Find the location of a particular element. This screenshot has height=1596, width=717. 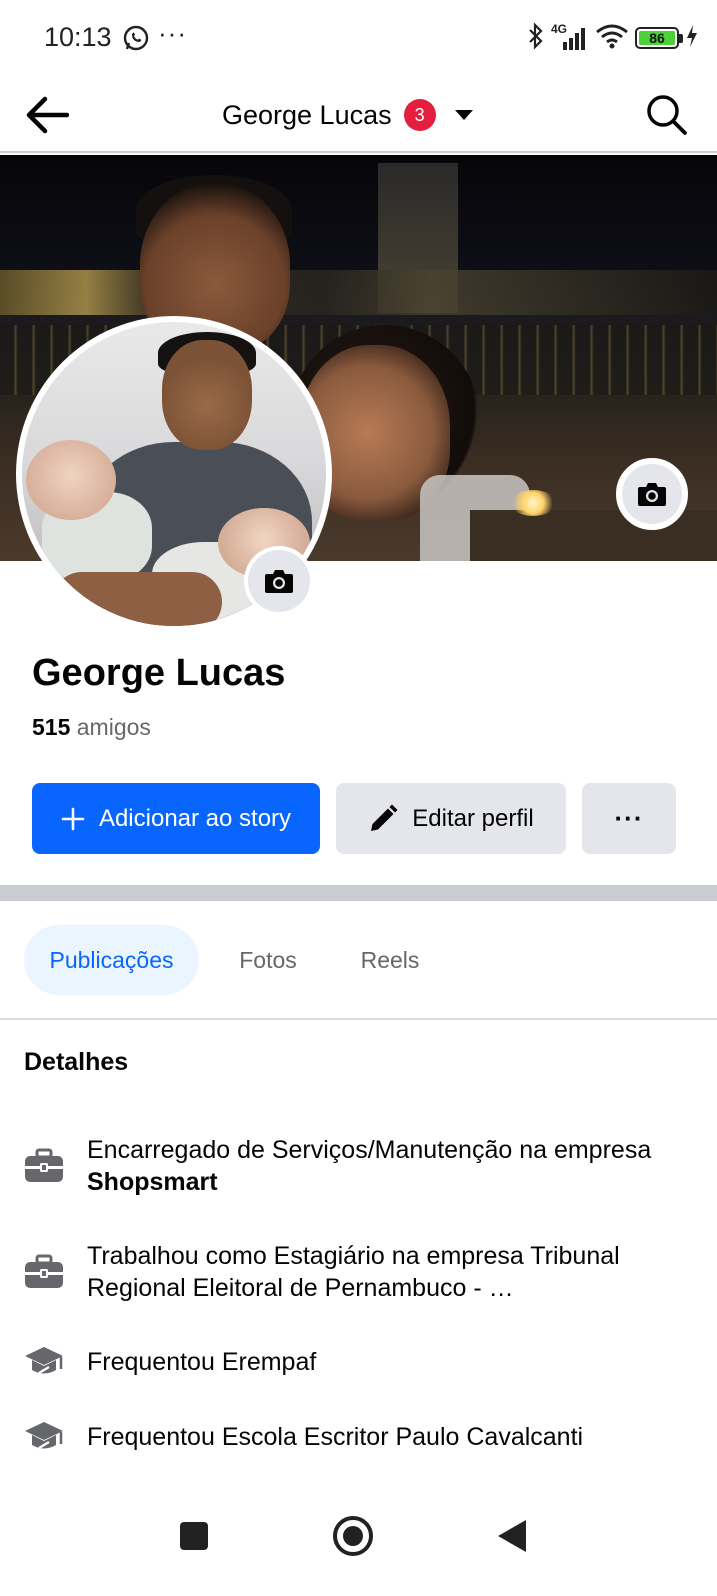

back-triangle-icon is located at coordinates (512, 1536).